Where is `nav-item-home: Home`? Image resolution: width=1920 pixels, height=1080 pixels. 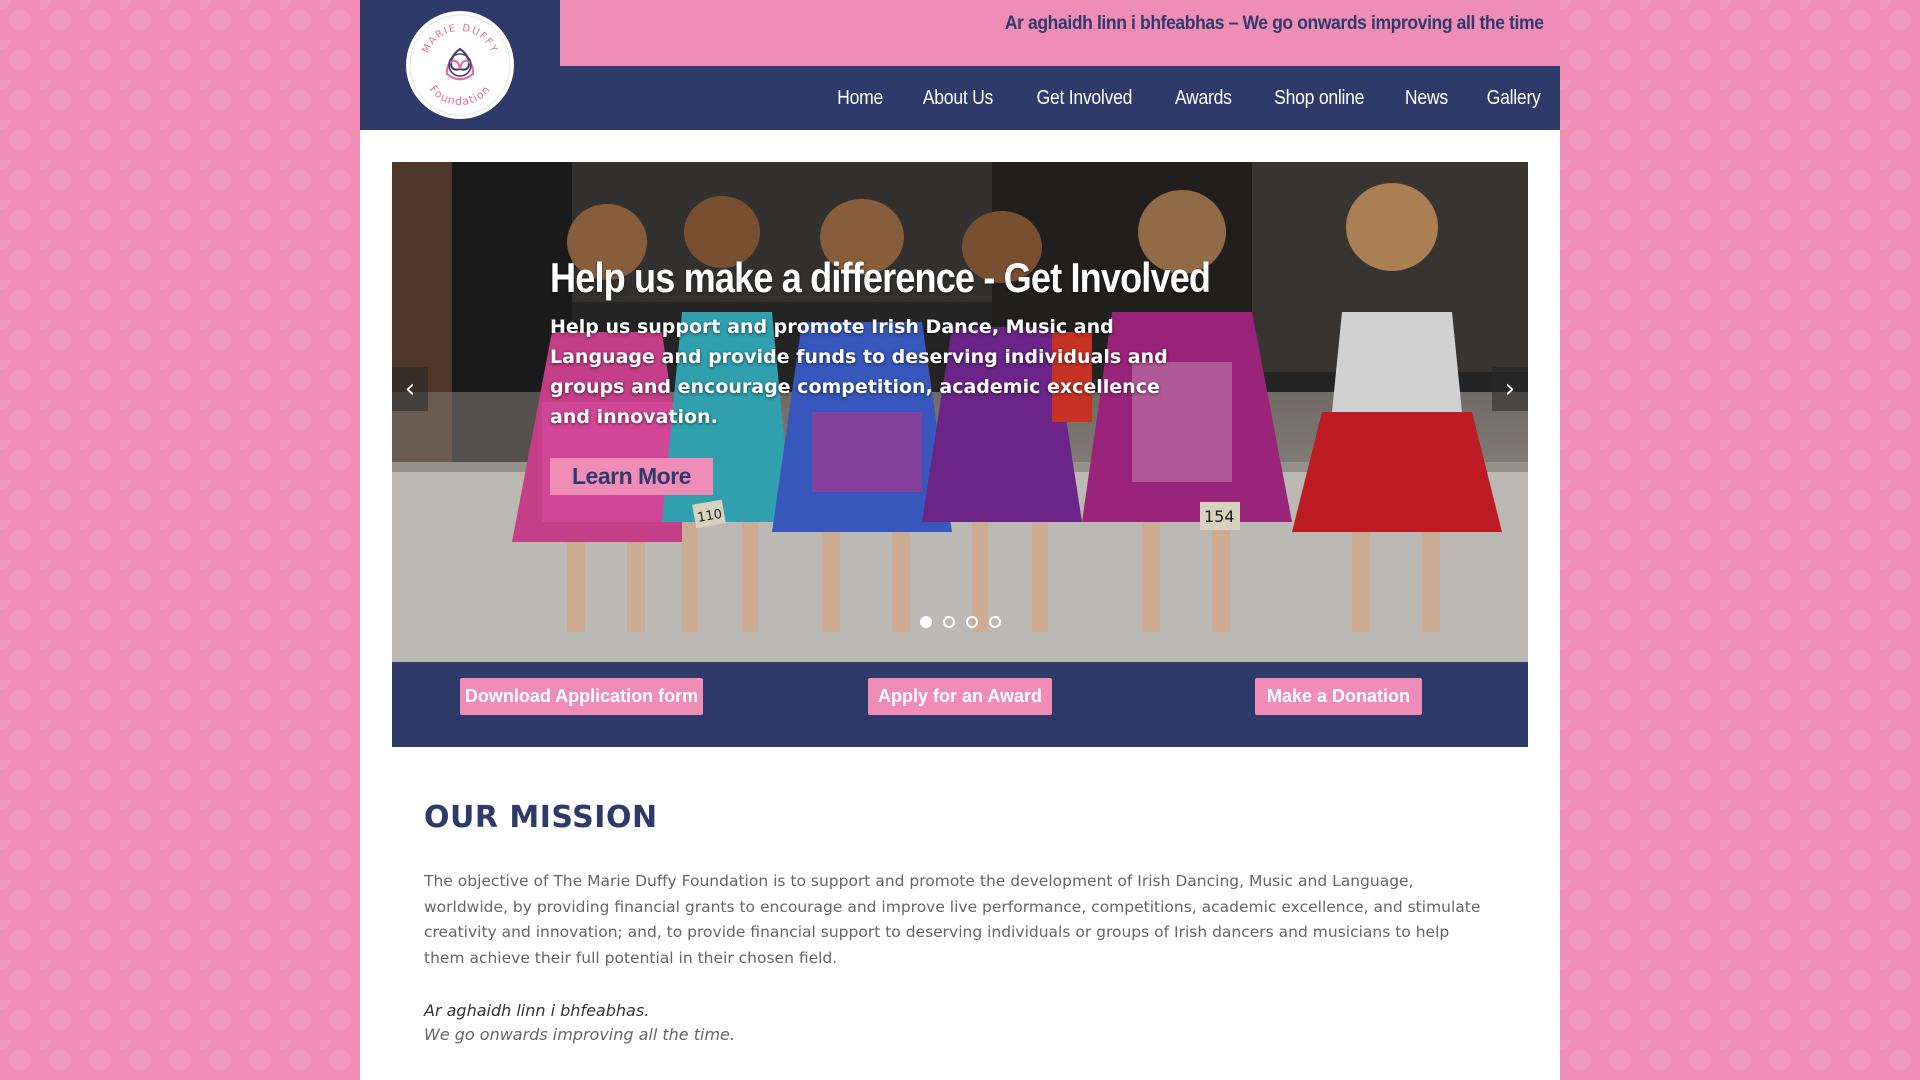
nav-item-home: Home is located at coordinates (860, 98).